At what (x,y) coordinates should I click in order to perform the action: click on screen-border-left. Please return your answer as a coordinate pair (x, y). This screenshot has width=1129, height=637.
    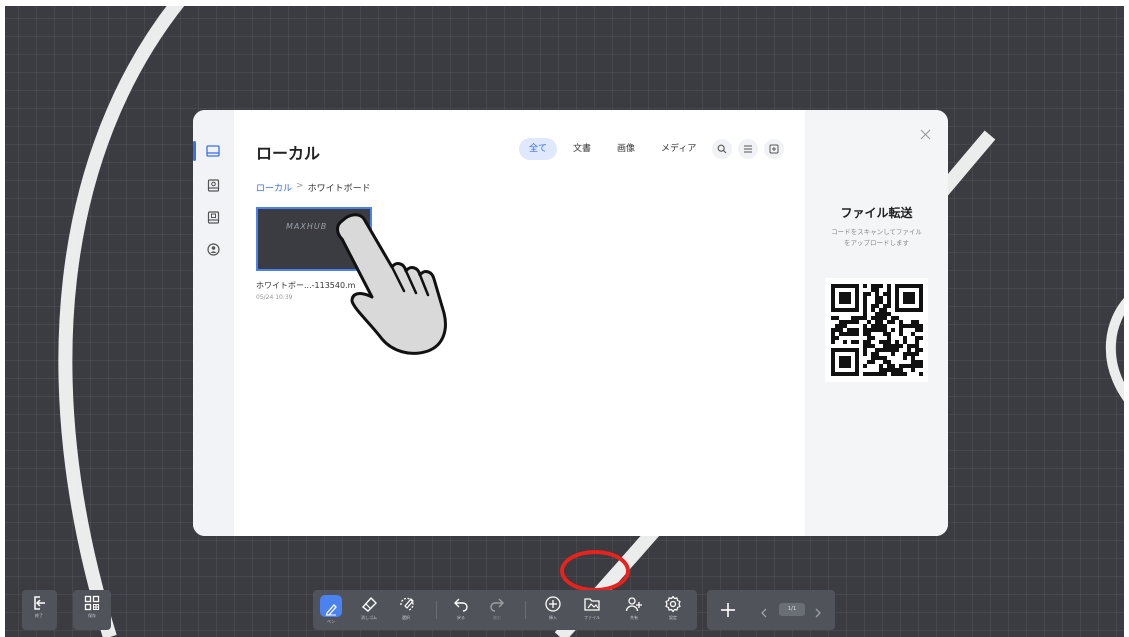
    Looking at the image, I should click on (2, 318).